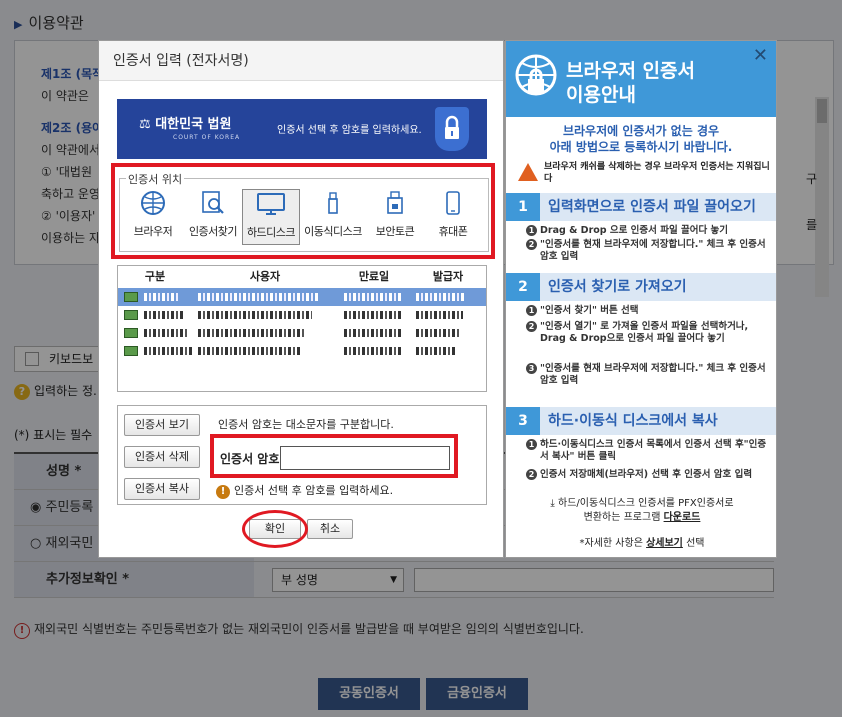 This screenshot has height=717, width=842. I want to click on globe-icon, so click(153, 203).